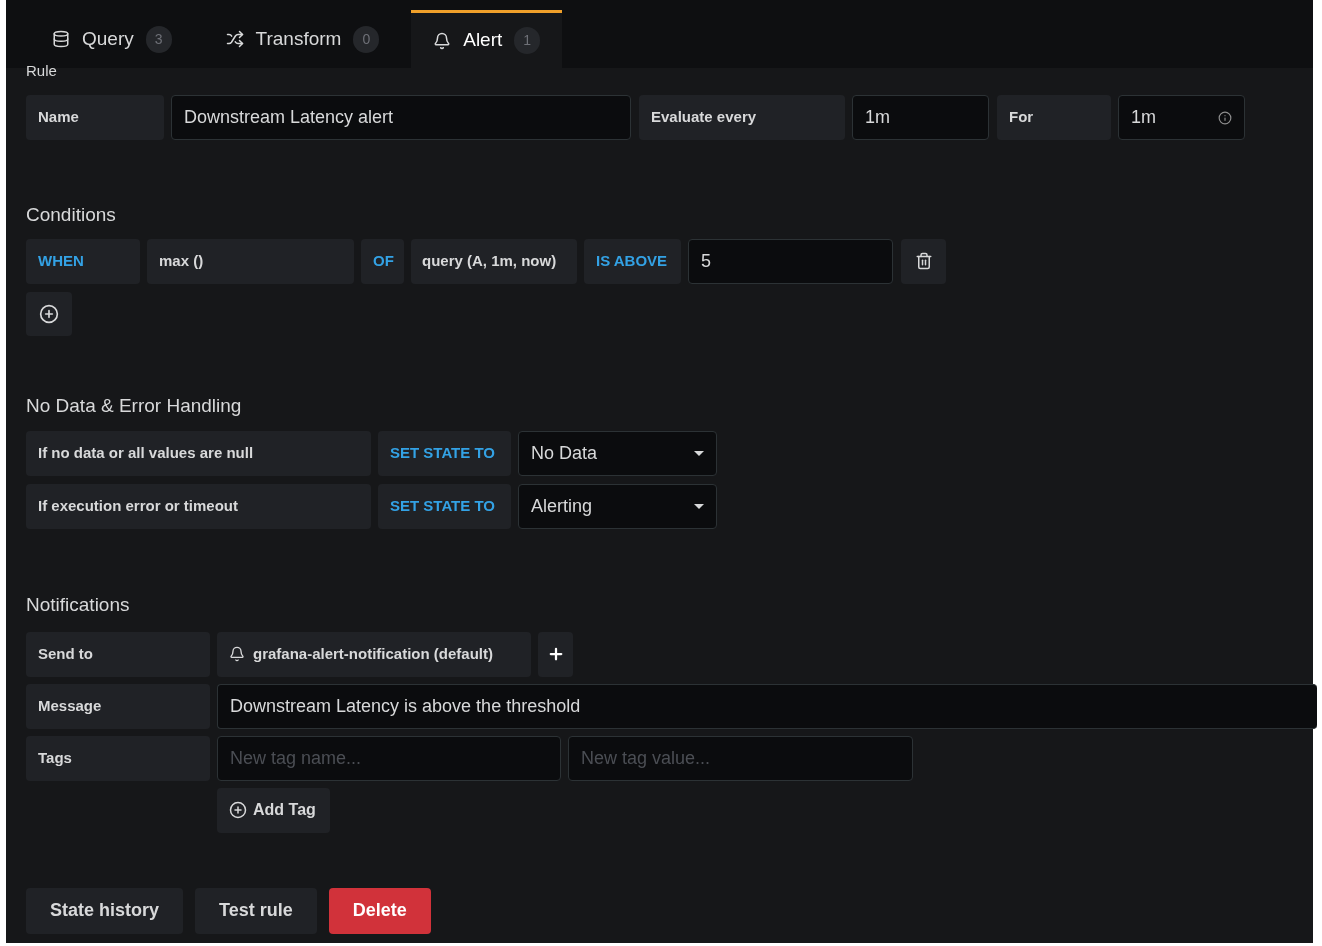 The width and height of the screenshot is (1322, 946). I want to click on action-button: Test rule, so click(256, 910).